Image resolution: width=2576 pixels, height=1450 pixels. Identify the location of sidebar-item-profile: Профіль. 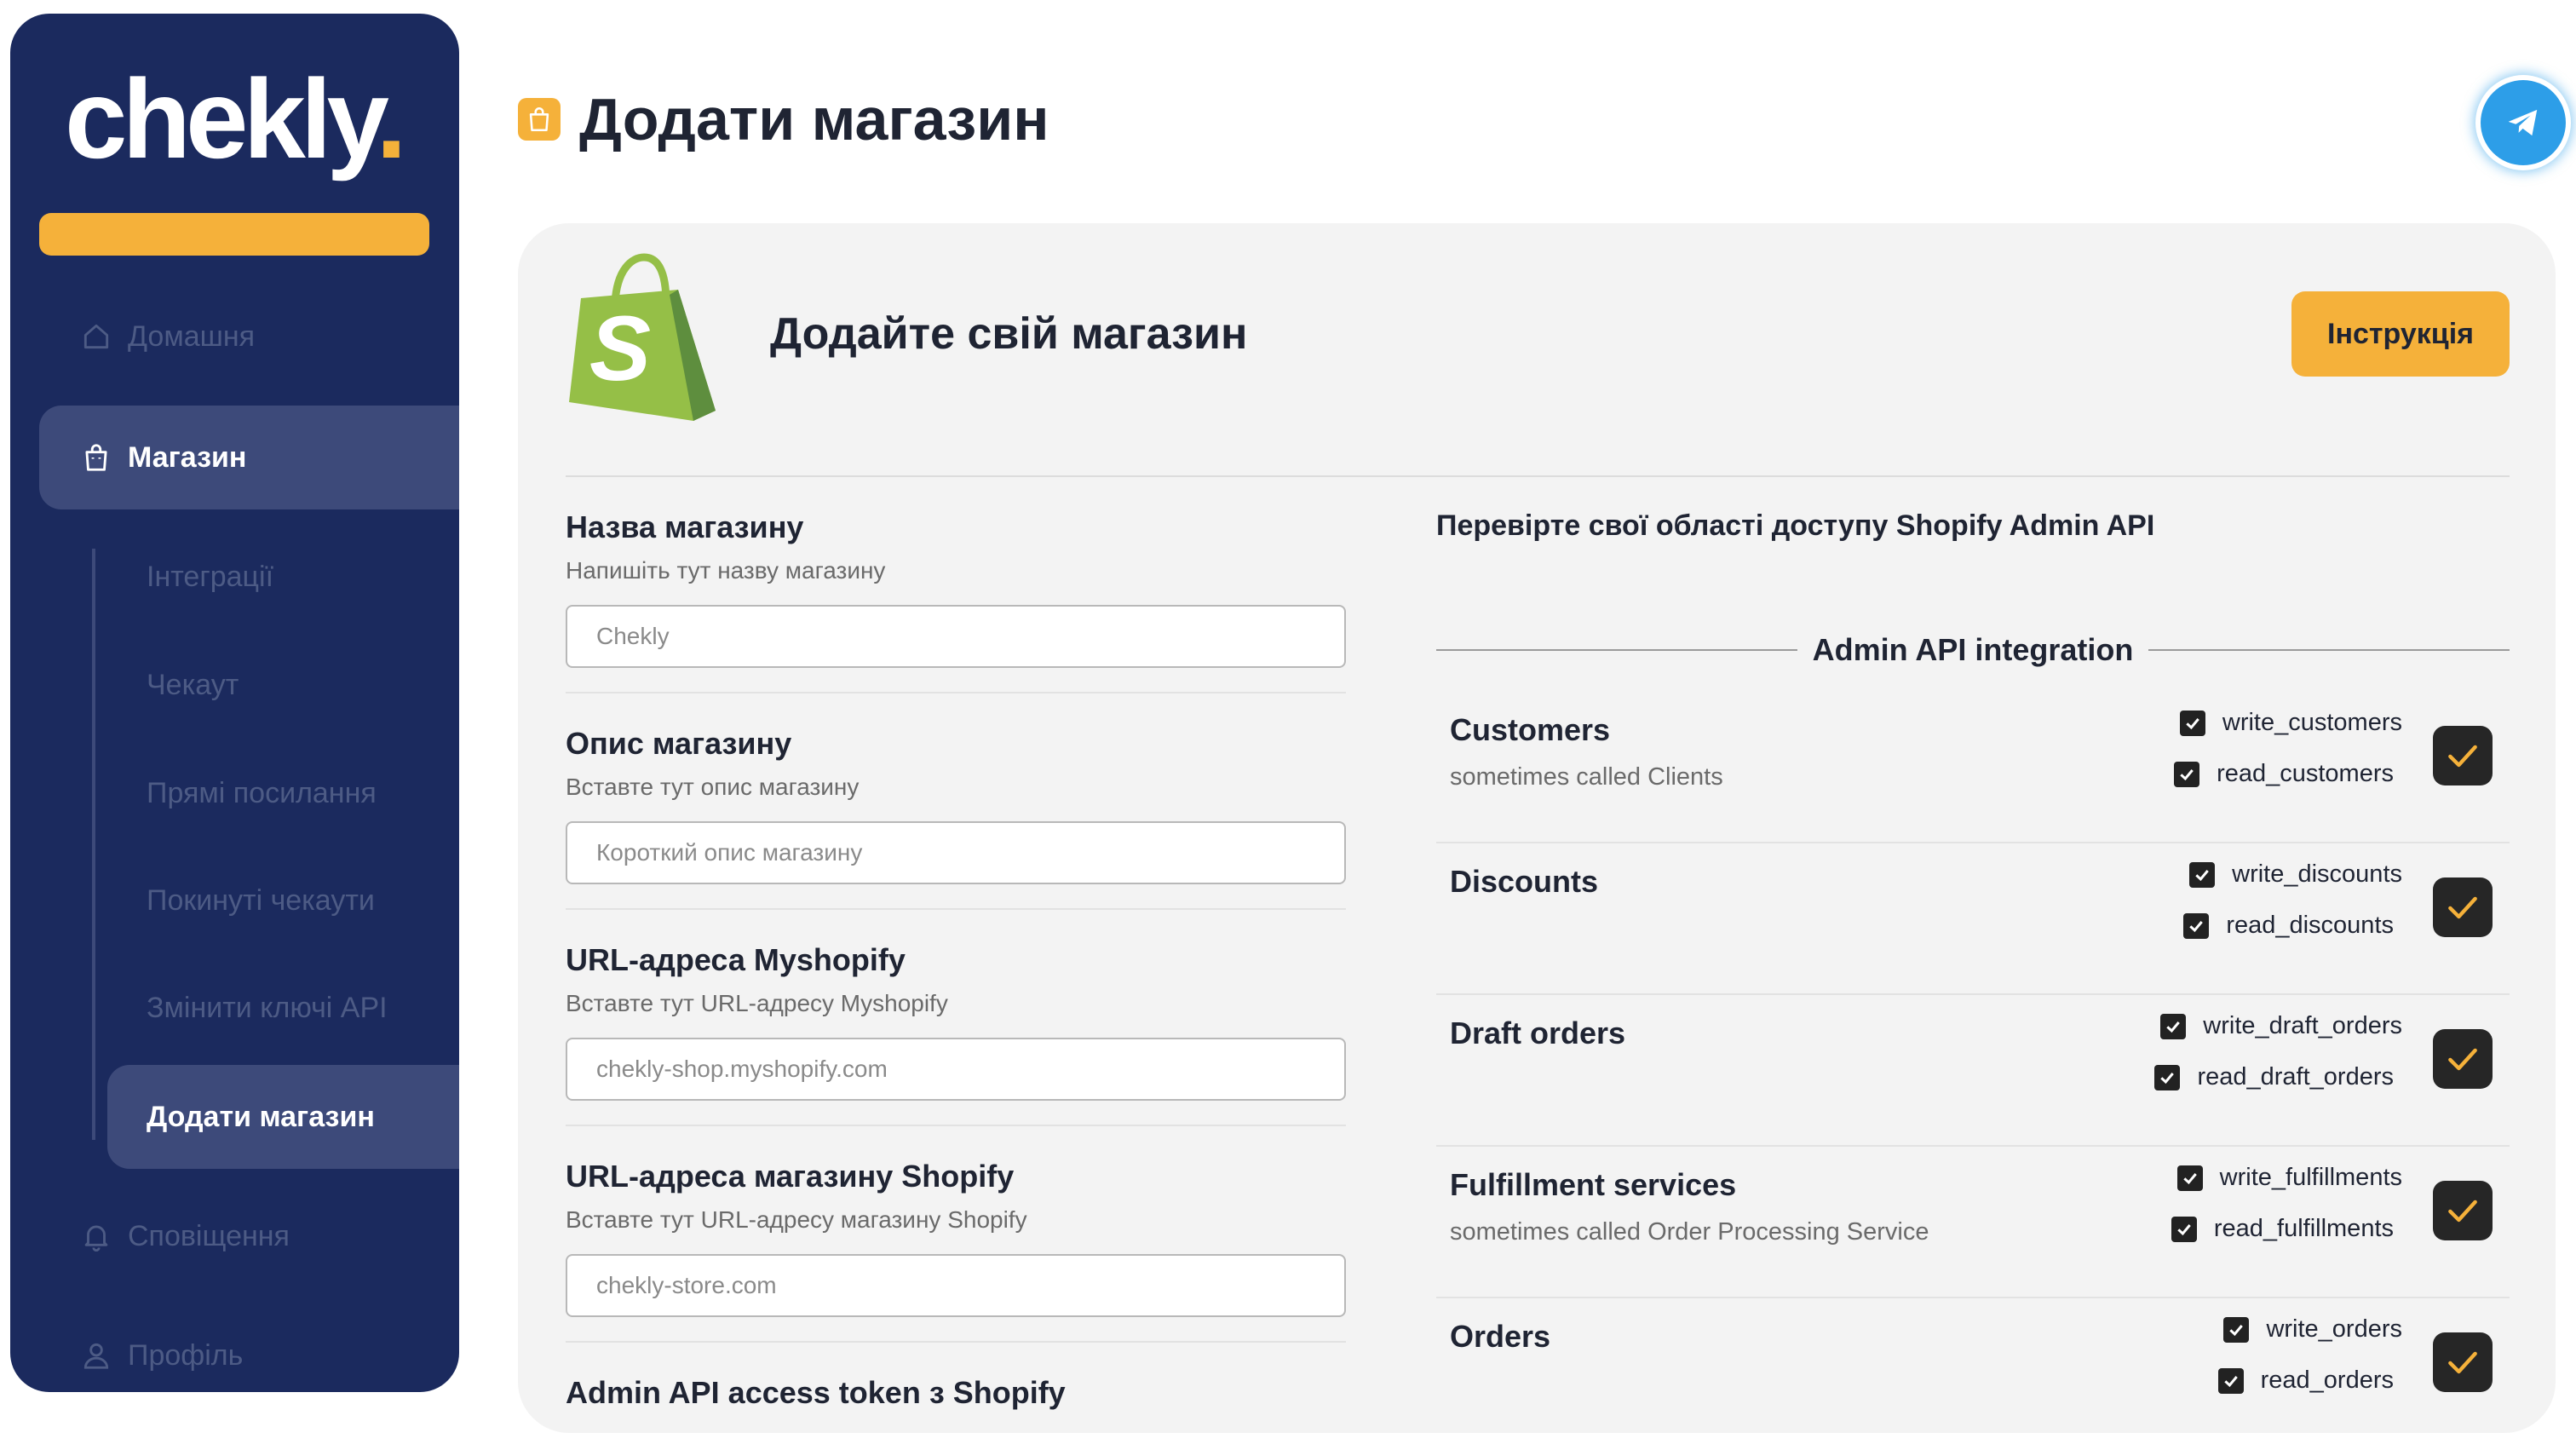
(249, 1347).